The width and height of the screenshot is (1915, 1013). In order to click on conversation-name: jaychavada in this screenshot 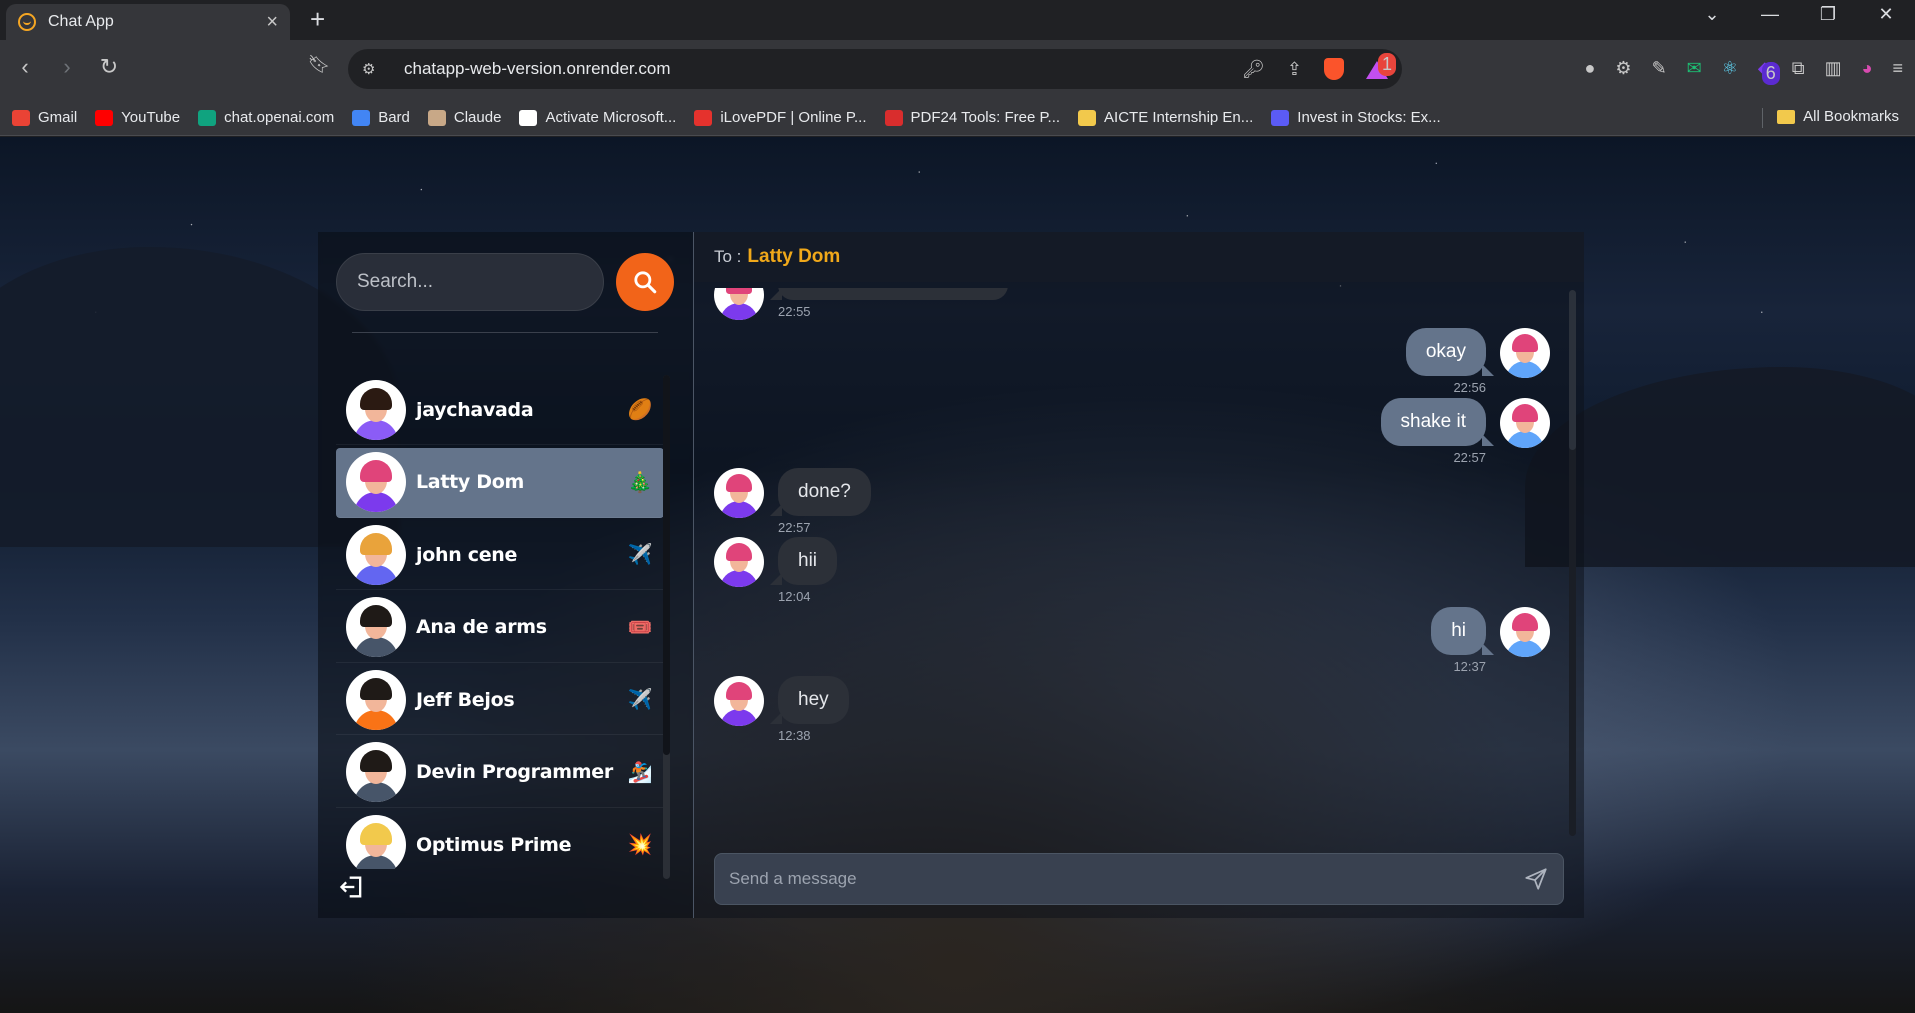, I will do `click(475, 409)`.